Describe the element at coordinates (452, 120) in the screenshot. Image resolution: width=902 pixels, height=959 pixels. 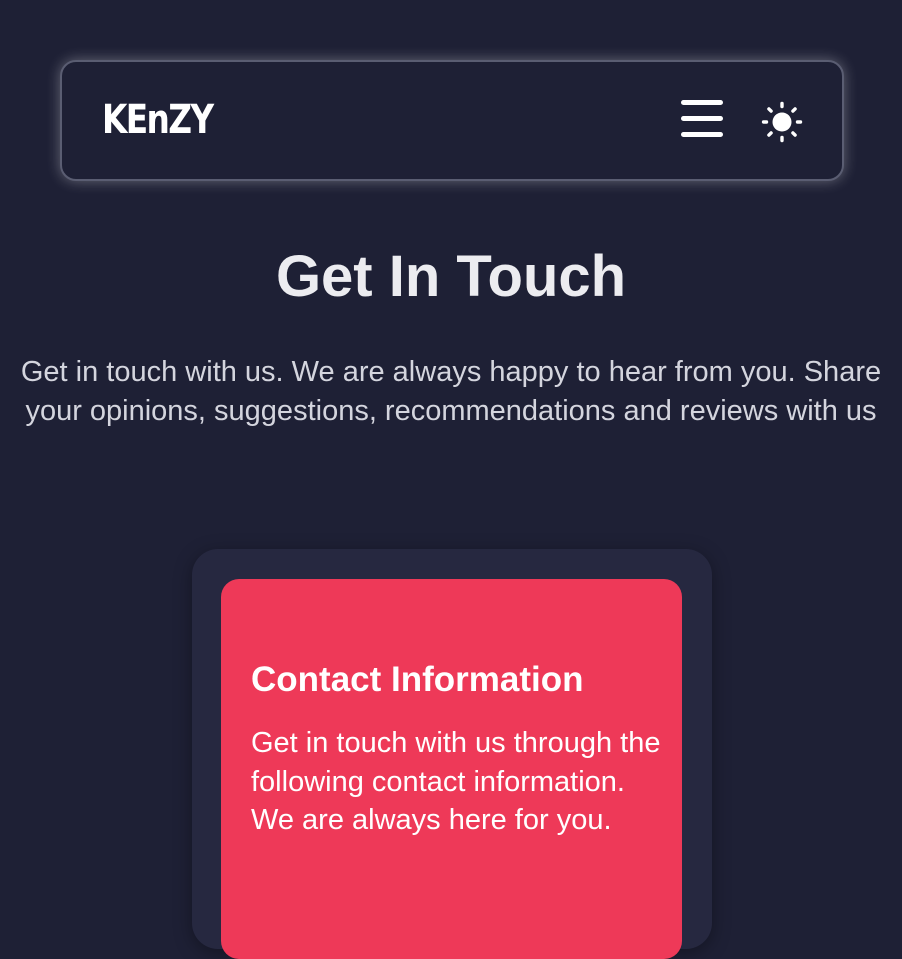
I see `navbar: KEnZY` at that location.